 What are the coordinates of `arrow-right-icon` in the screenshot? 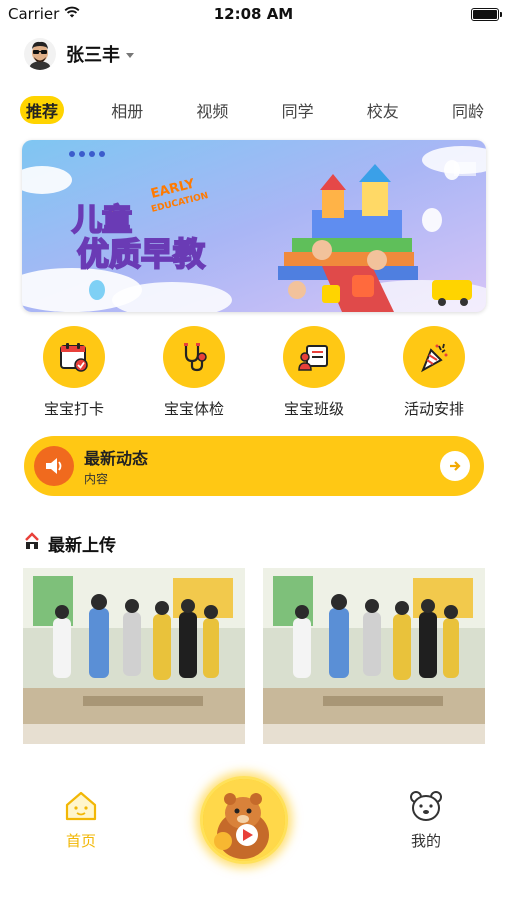 It's located at (455, 466).